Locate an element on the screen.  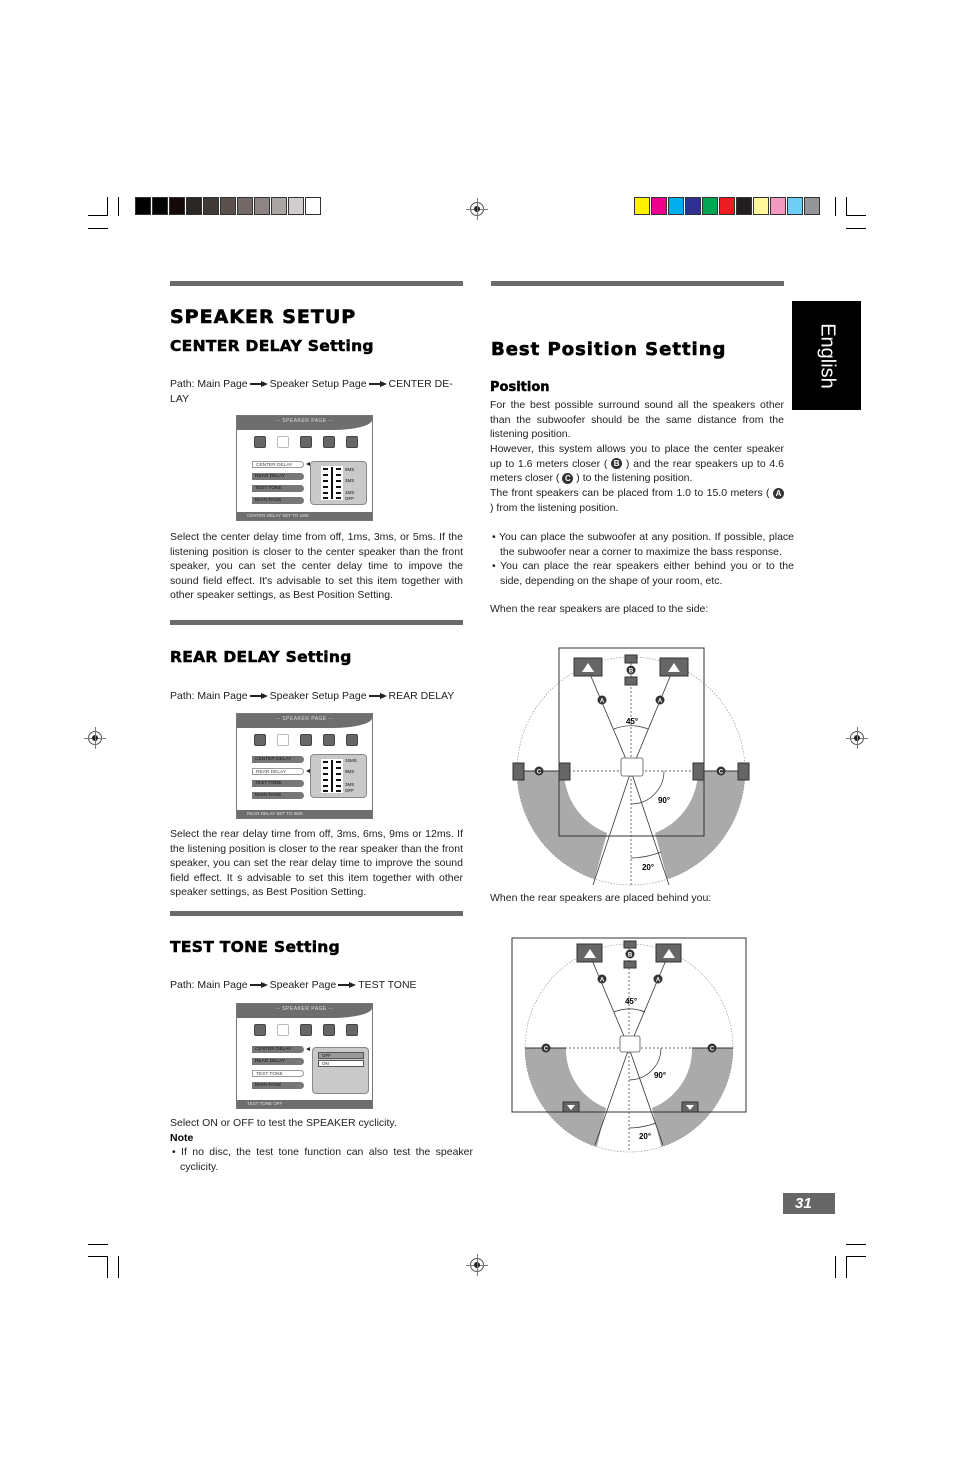
speaker-icon is located at coordinates (283, 442).